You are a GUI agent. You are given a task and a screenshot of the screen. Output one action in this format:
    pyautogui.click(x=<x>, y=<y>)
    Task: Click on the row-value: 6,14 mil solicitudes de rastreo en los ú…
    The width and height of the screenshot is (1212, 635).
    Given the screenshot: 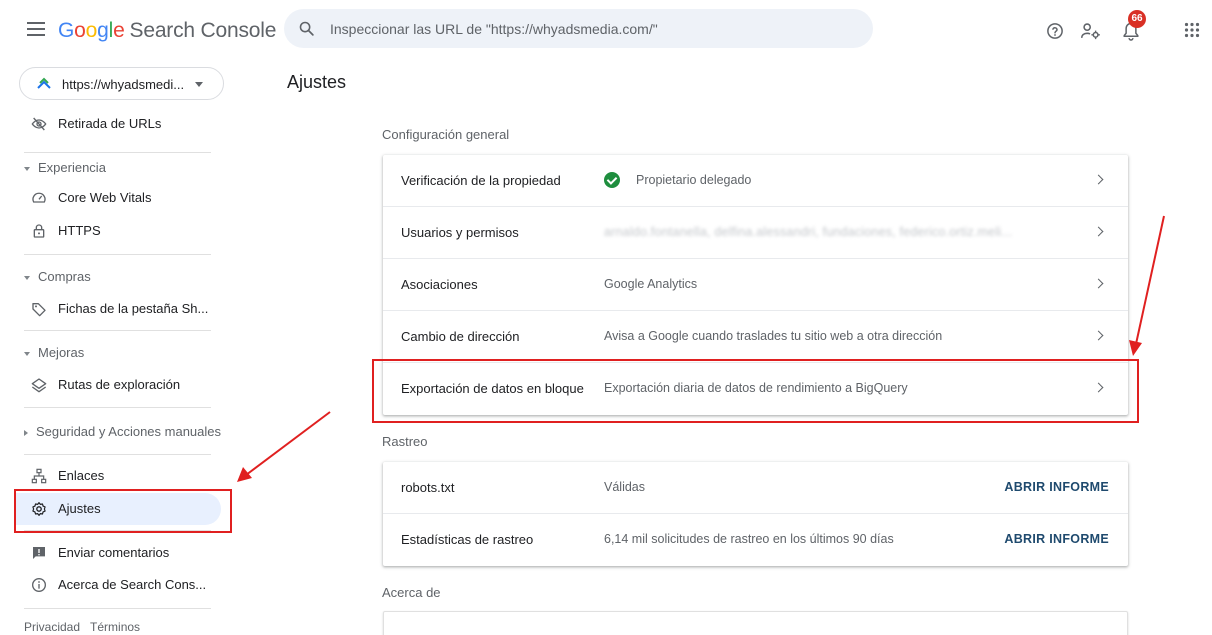 What is the action you would take?
    pyautogui.click(x=749, y=539)
    